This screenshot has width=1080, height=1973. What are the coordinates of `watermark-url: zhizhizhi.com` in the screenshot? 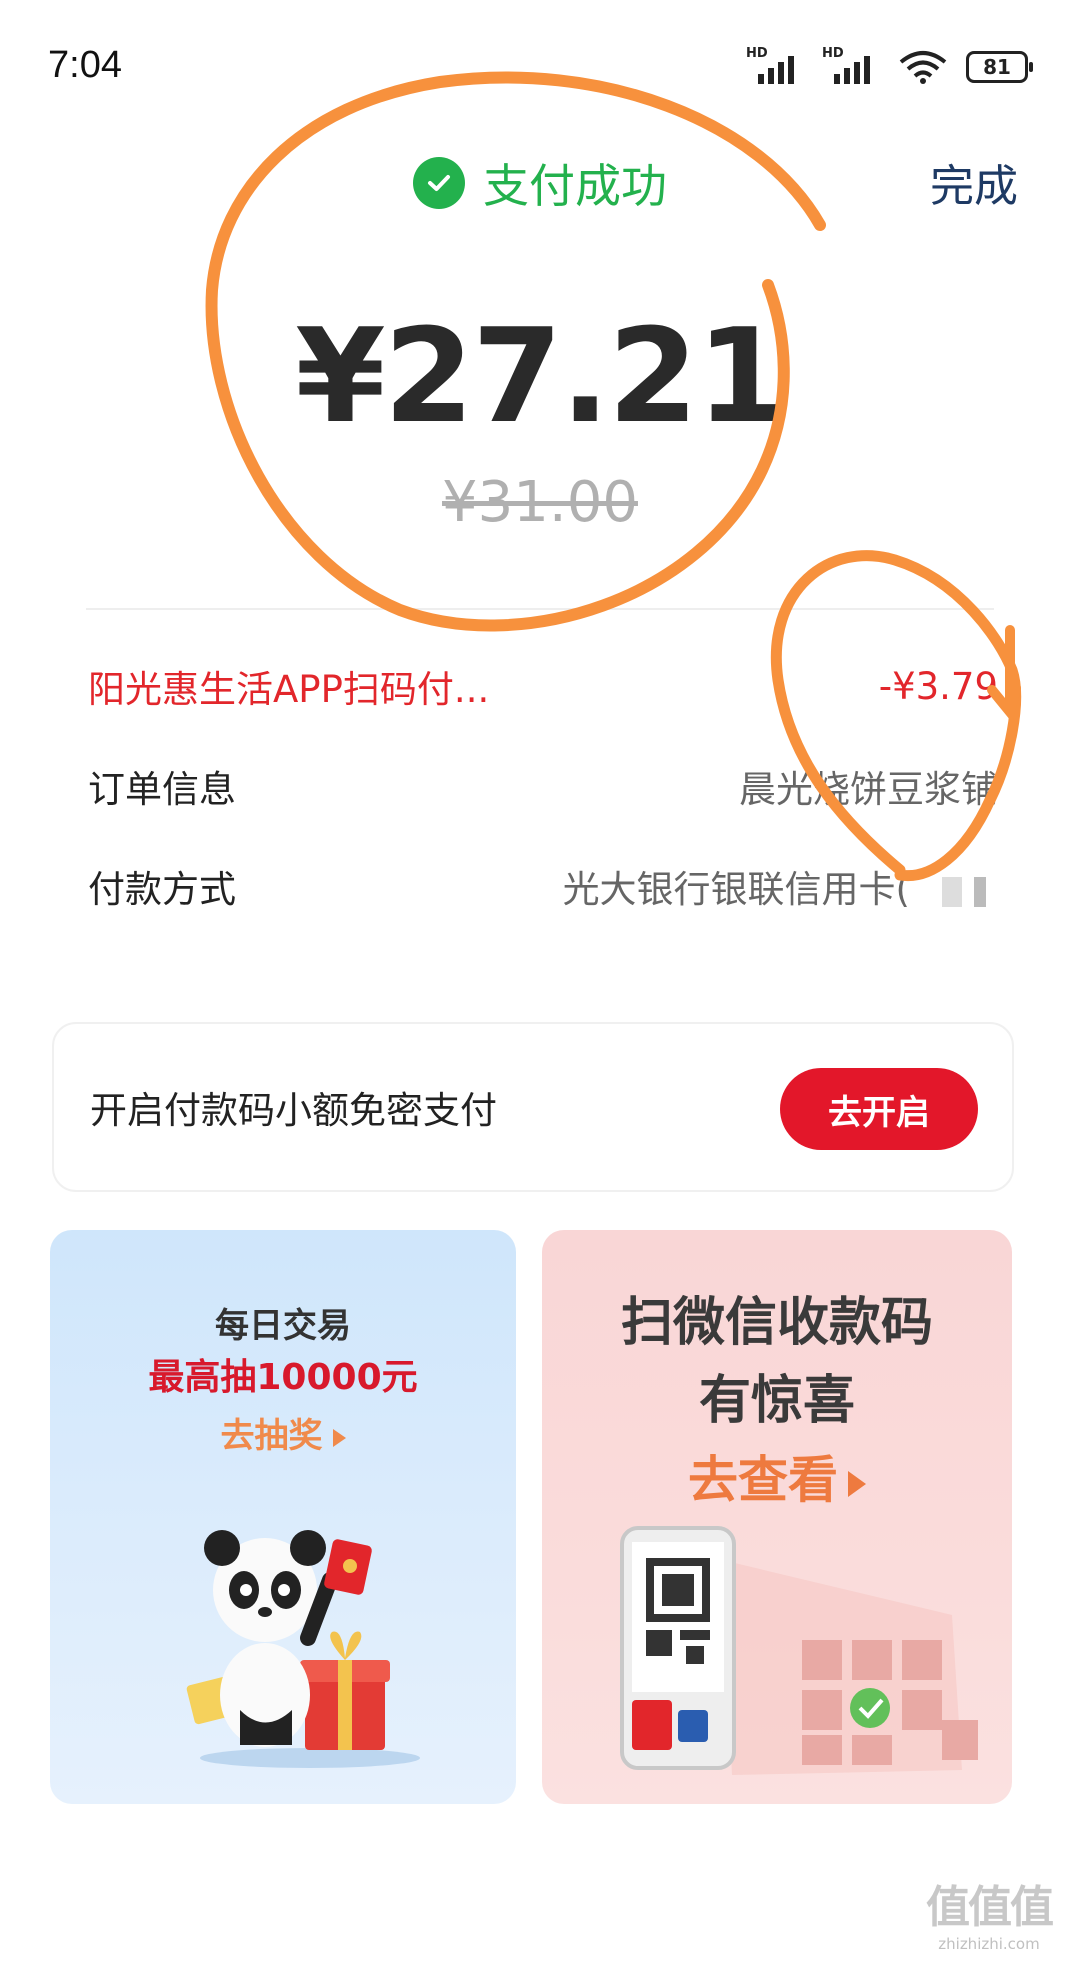 It's located at (989, 1944).